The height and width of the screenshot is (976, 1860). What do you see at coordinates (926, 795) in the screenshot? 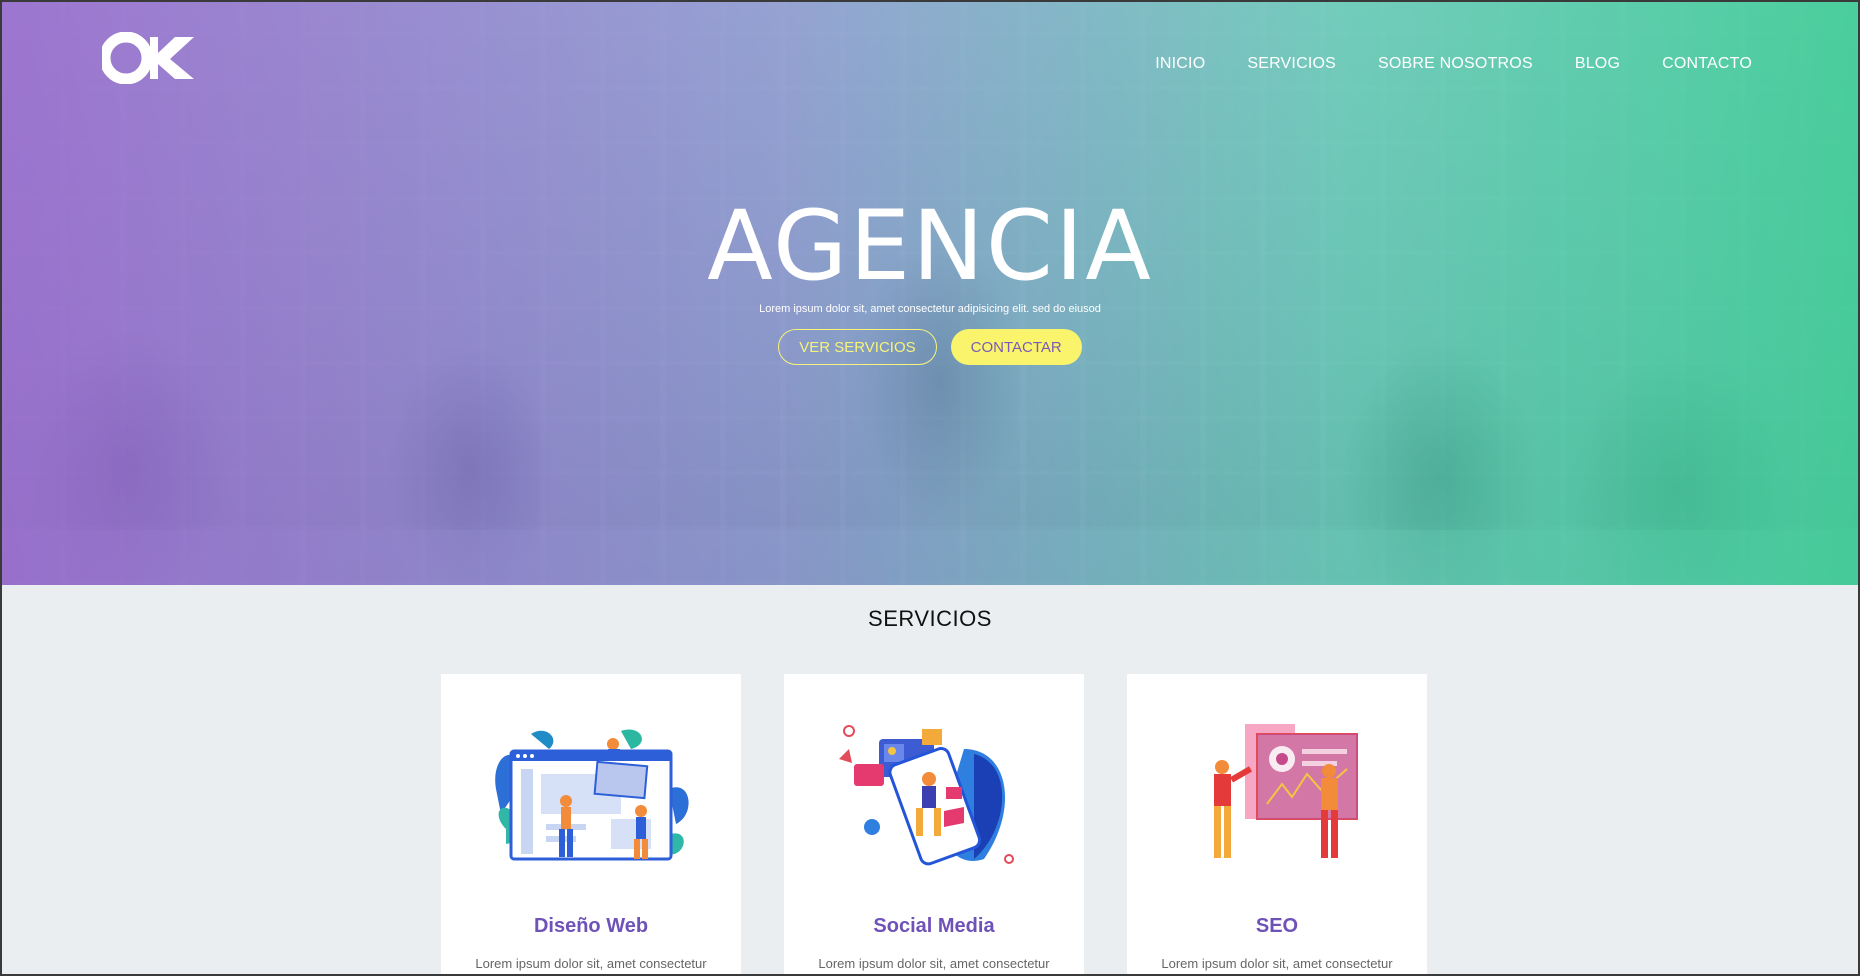
I see `social-media-illustration` at bounding box center [926, 795].